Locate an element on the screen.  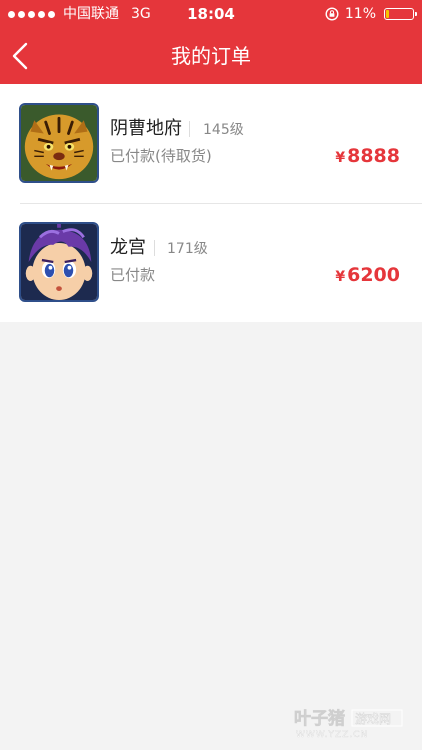
purple-hair-boy-avatar is located at coordinates (59, 262).